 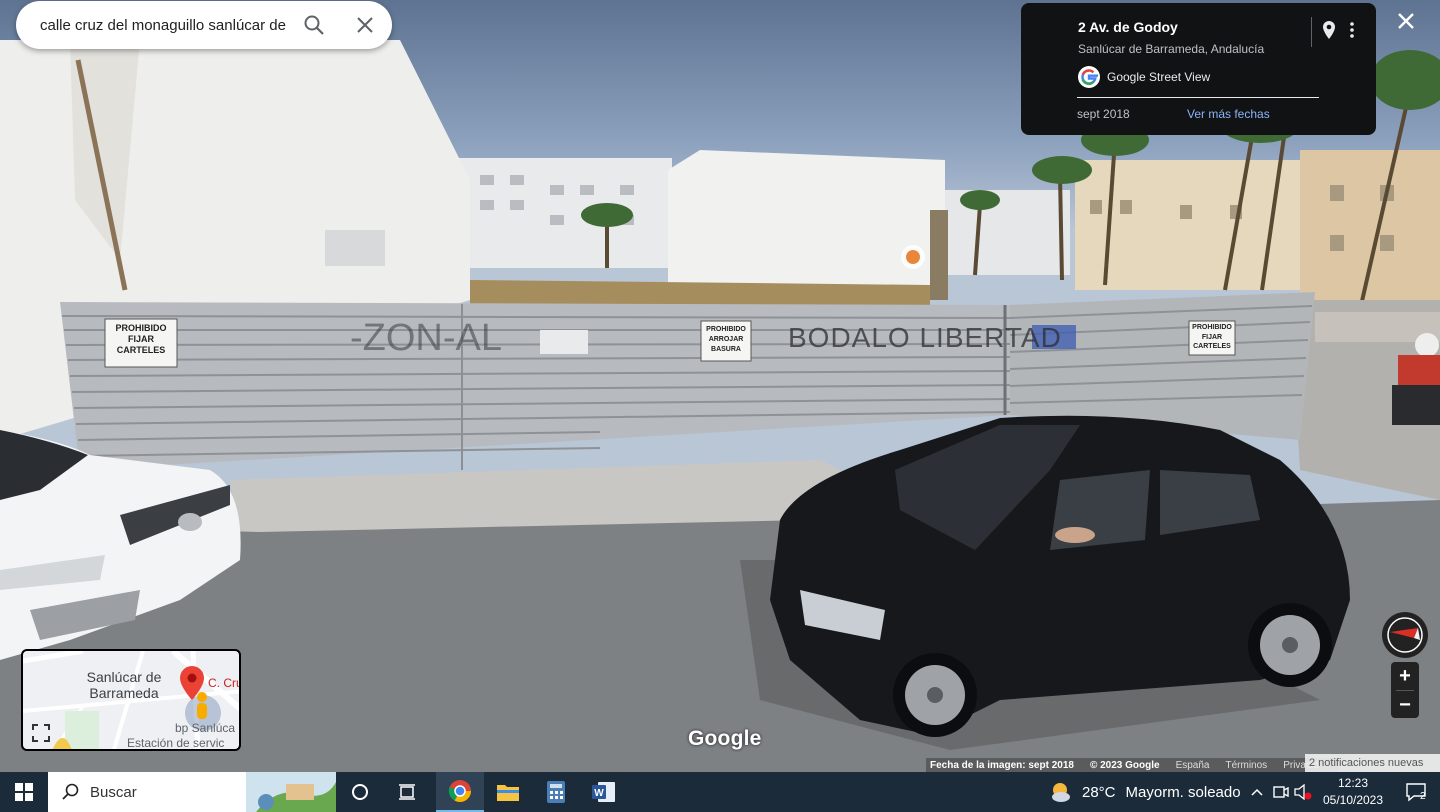 What do you see at coordinates (1416, 792) in the screenshot?
I see `action-center-button: 2` at bounding box center [1416, 792].